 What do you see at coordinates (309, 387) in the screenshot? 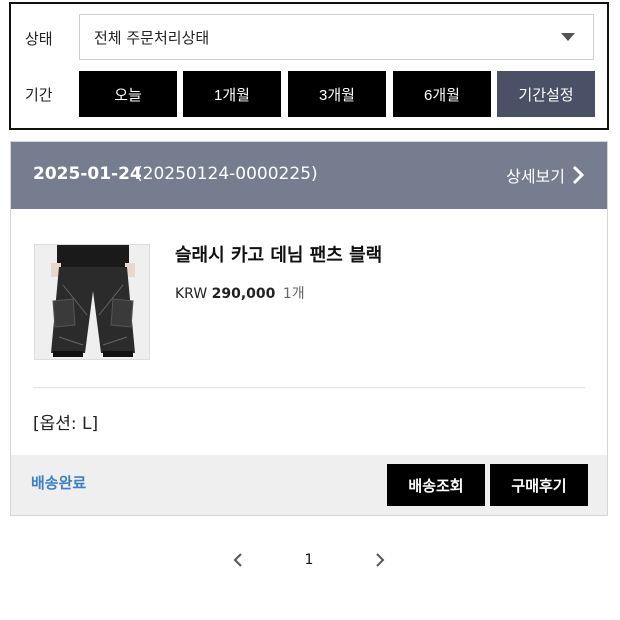
I see `divider` at bounding box center [309, 387].